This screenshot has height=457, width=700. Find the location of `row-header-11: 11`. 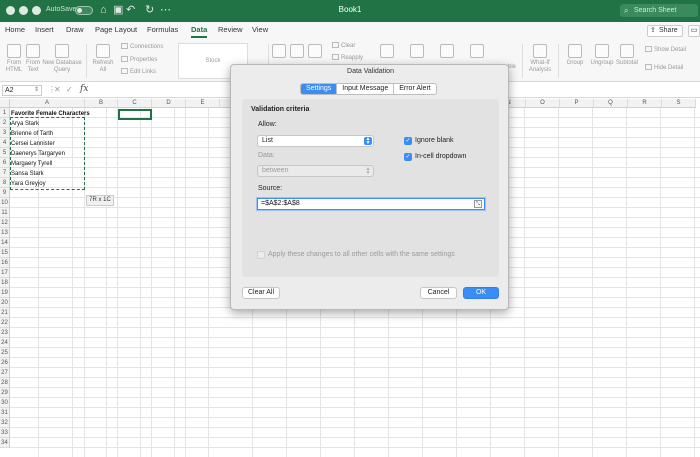

row-header-11: 11 is located at coordinates (5, 213).